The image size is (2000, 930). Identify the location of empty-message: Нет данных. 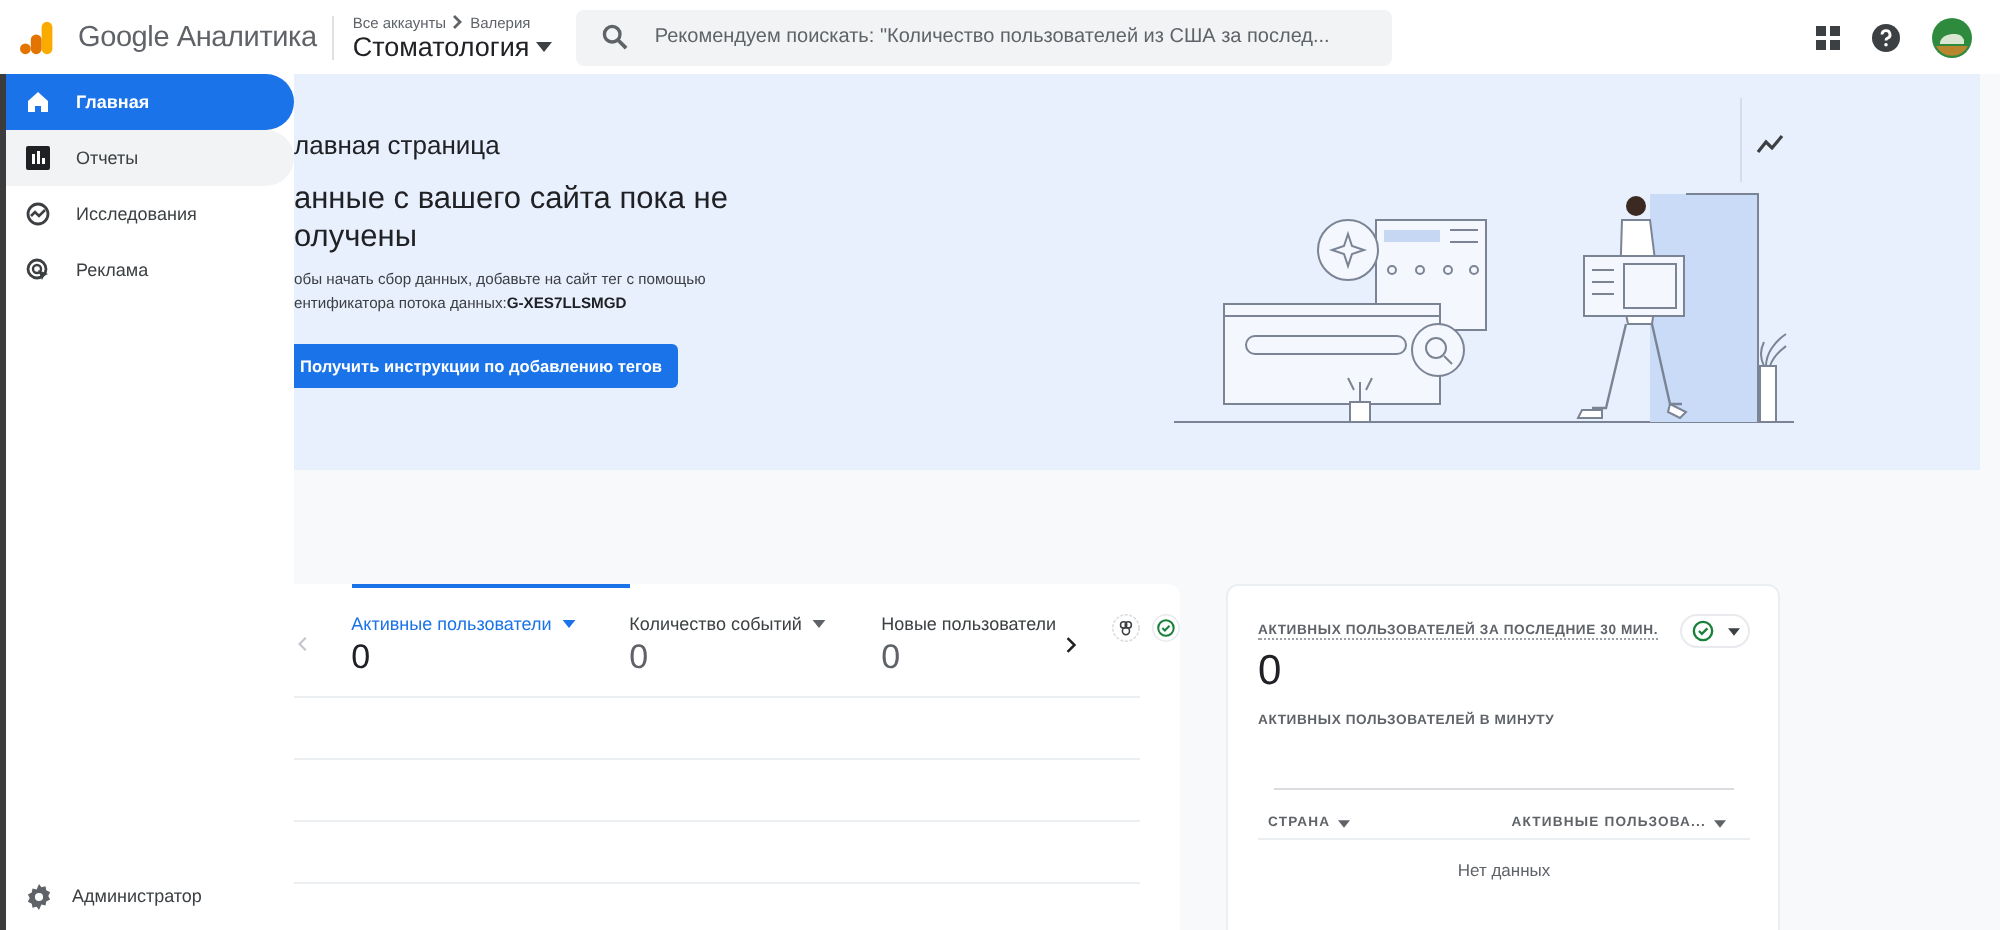
(1504, 870).